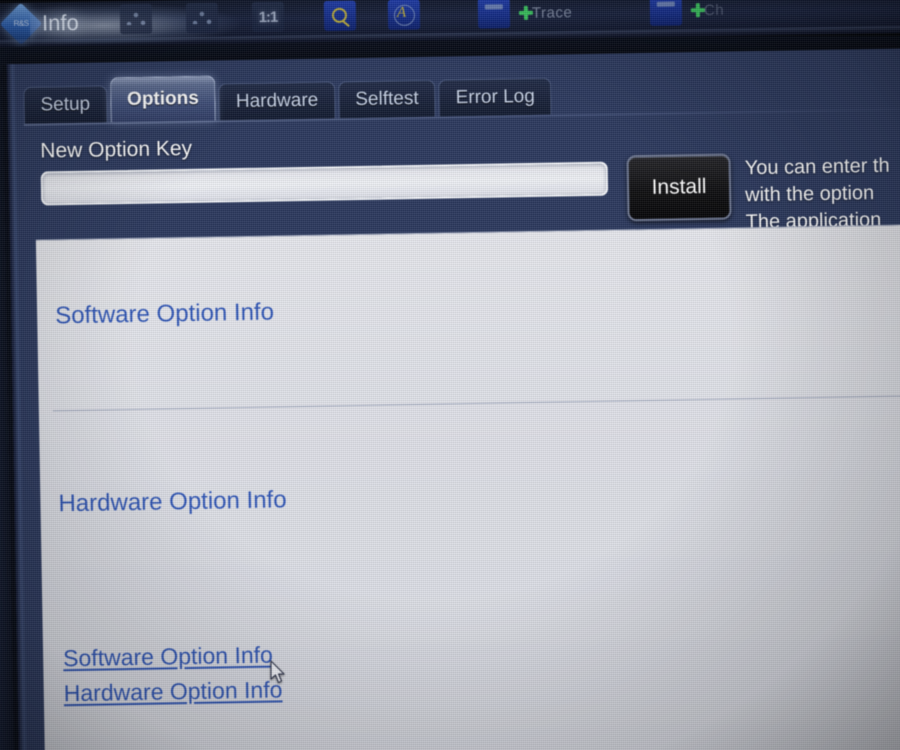  What do you see at coordinates (116, 149) in the screenshot?
I see `new-option-key-label: New Option Key` at bounding box center [116, 149].